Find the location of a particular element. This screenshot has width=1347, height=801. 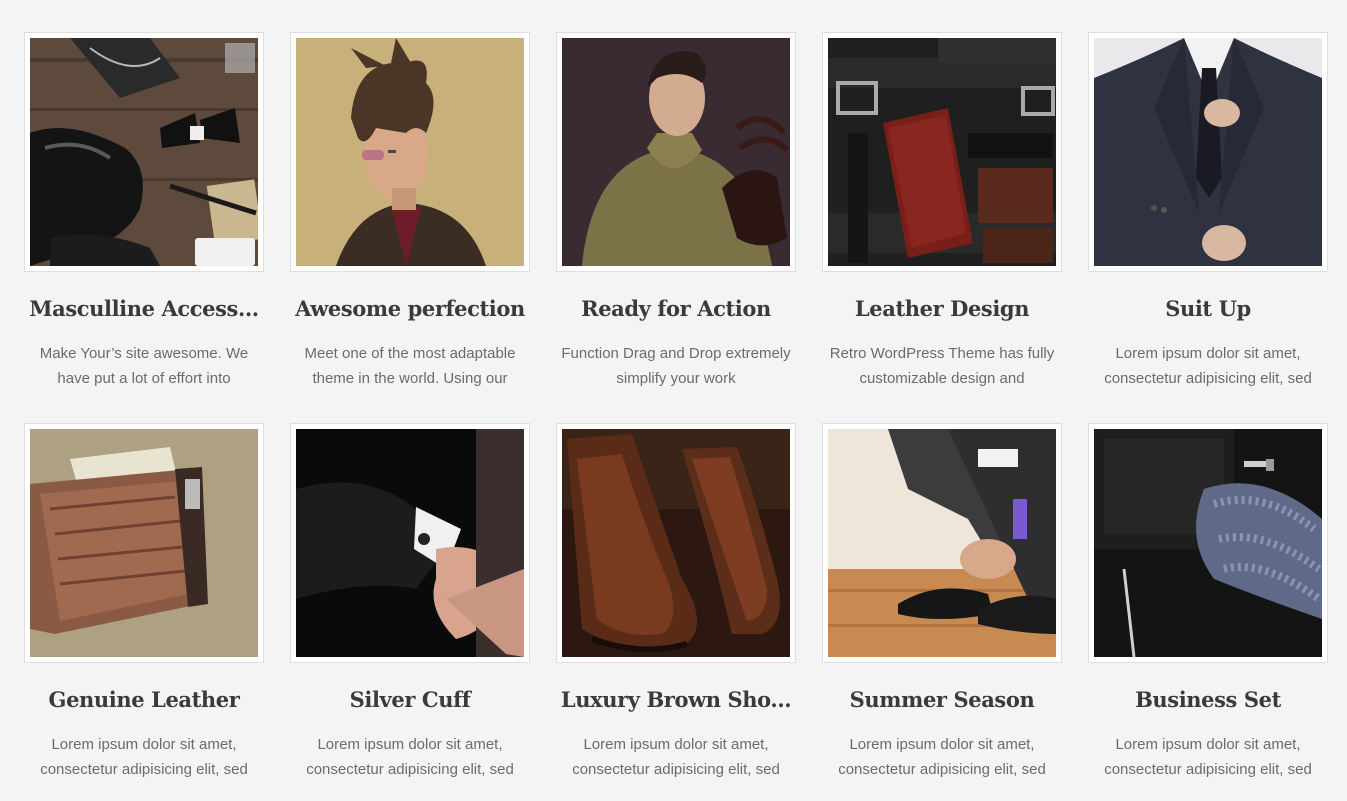

leather-belts-photo is located at coordinates (942, 152).